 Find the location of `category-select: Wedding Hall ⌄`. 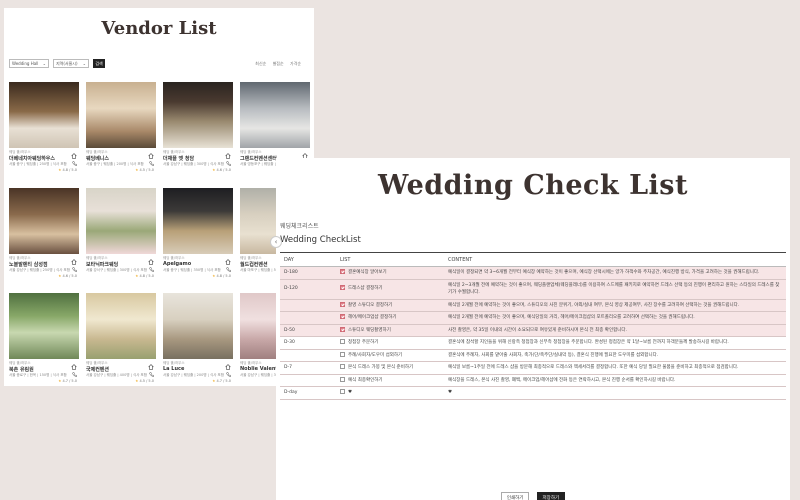

category-select: Wedding Hall ⌄ is located at coordinates (29, 63).